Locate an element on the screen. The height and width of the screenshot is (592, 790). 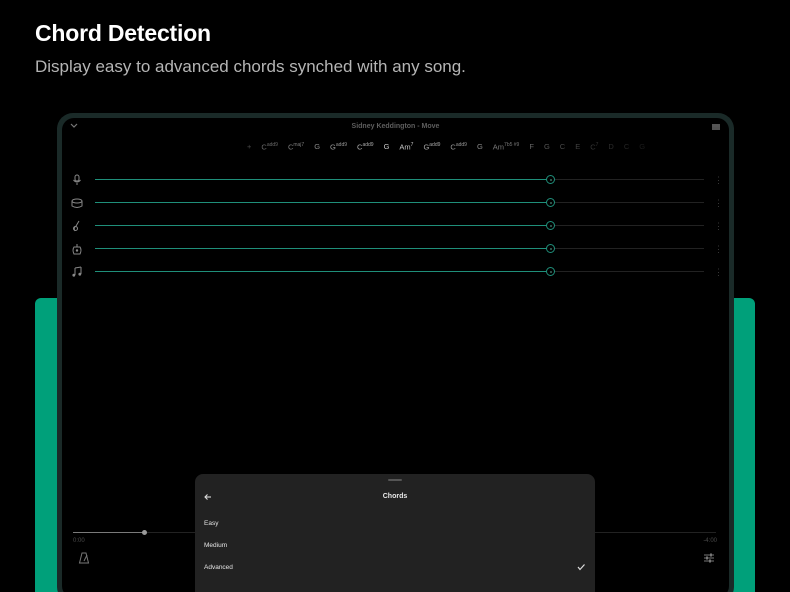
microphone-icon is located at coordinates (77, 179).